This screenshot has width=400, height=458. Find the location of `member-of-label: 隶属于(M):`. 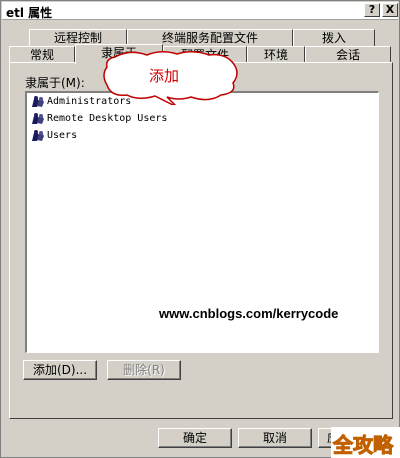

member-of-label: 隶属于(M): is located at coordinates (55, 83).